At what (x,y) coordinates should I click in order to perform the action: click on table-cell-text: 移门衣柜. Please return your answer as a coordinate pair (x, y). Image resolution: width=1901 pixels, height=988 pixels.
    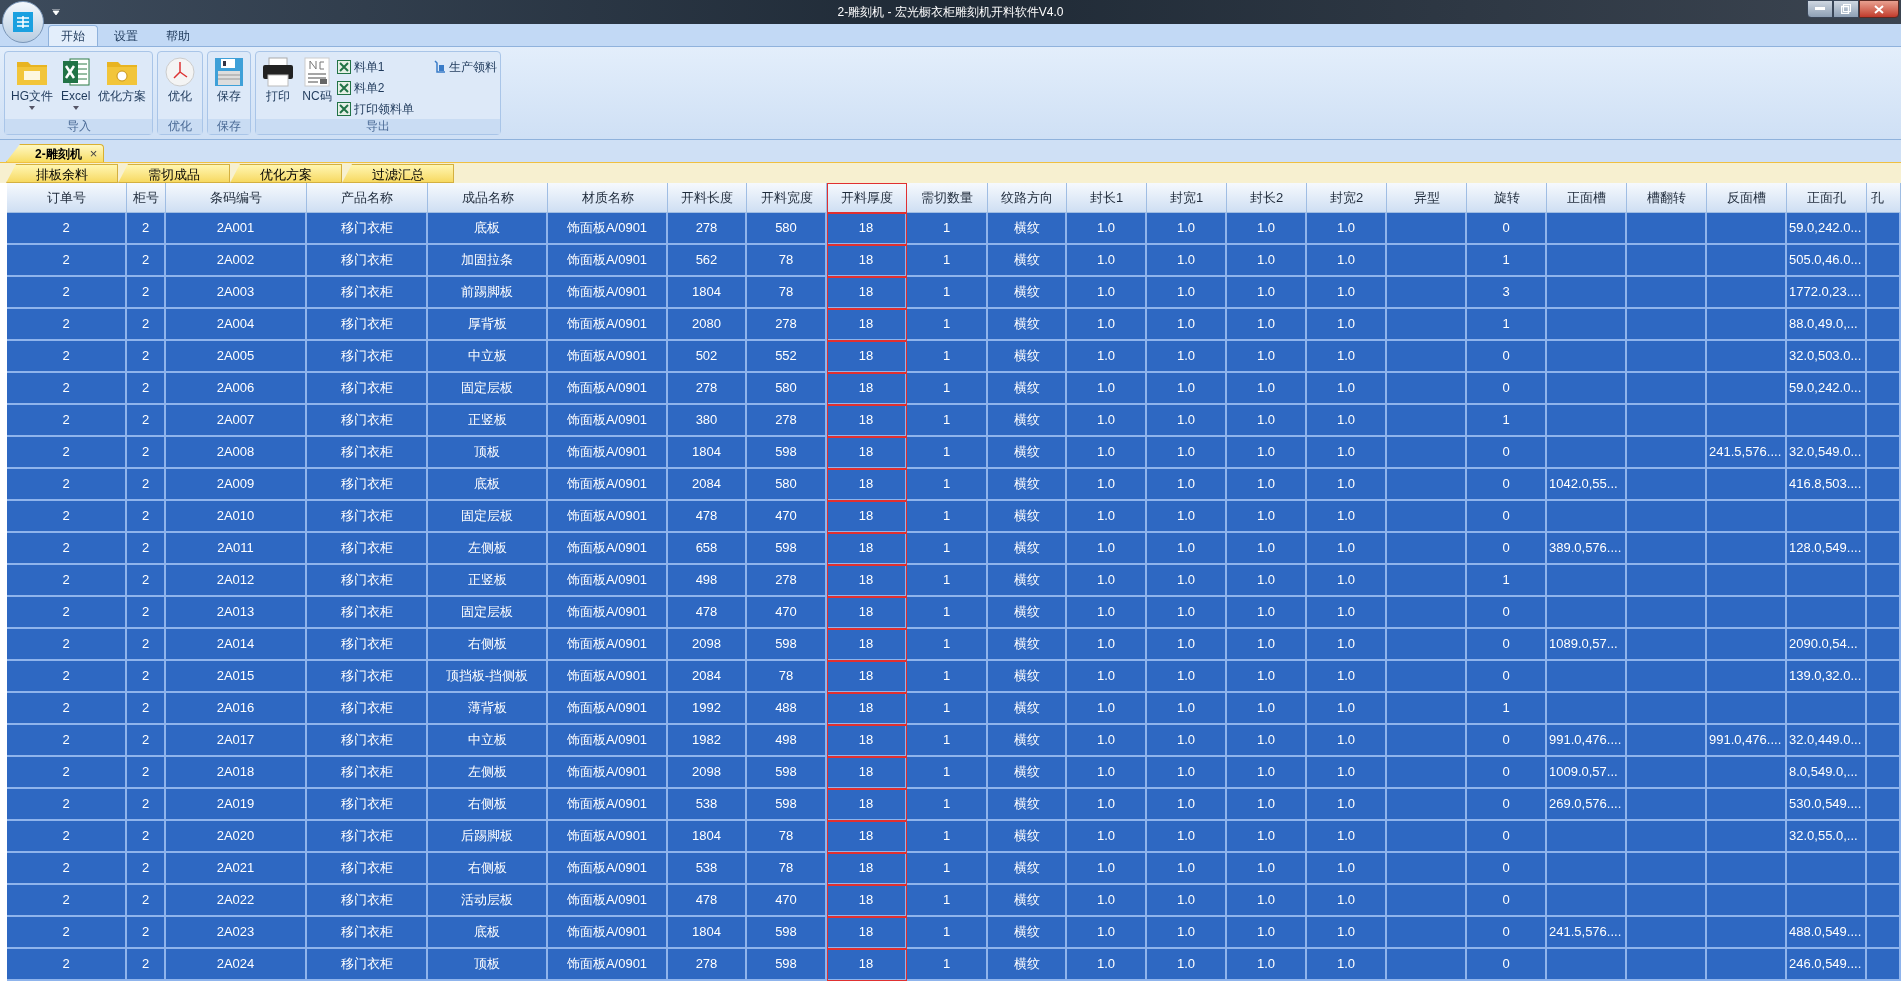
    Looking at the image, I should click on (366, 740).